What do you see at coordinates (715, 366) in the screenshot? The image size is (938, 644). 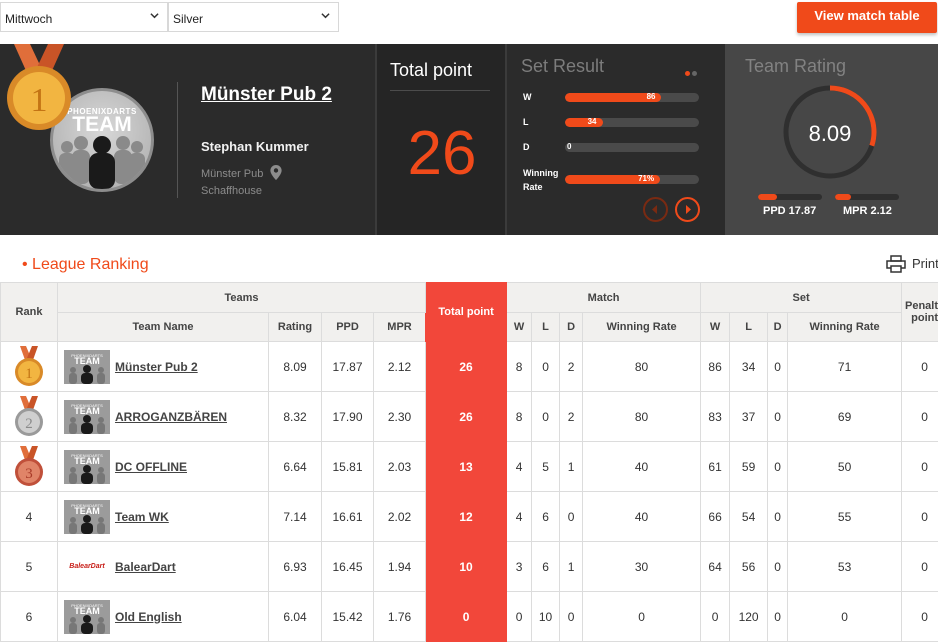 I see `set-w-cell: 86` at bounding box center [715, 366].